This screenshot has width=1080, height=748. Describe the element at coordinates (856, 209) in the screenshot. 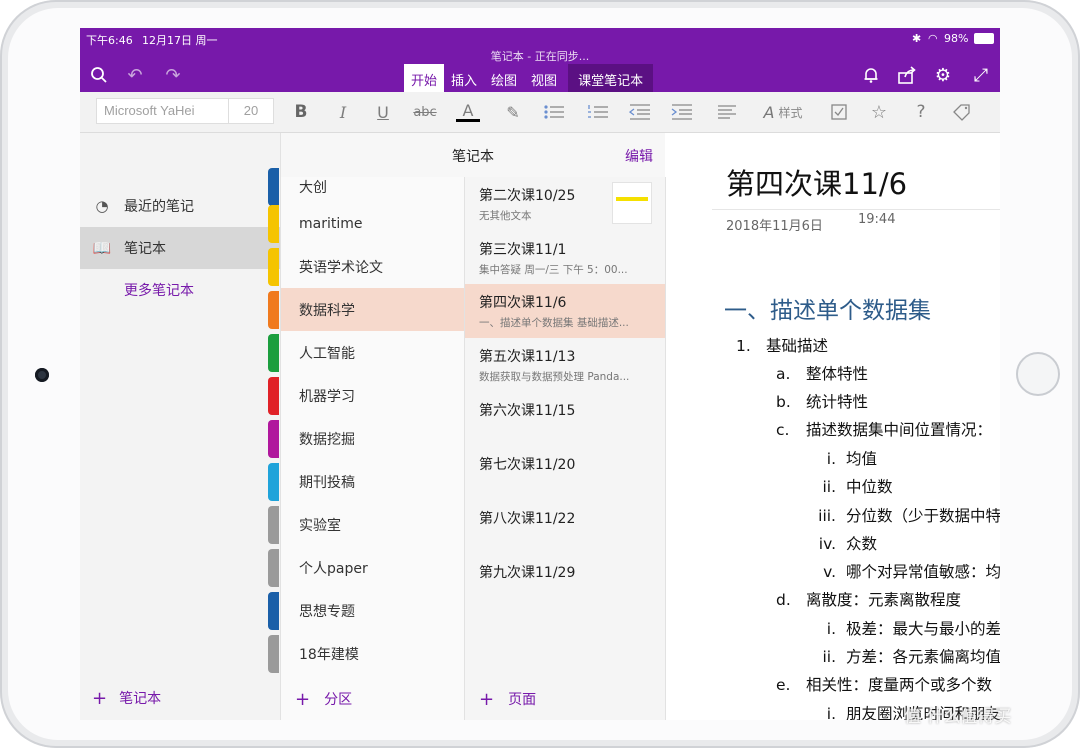

I see `title-divider` at that location.